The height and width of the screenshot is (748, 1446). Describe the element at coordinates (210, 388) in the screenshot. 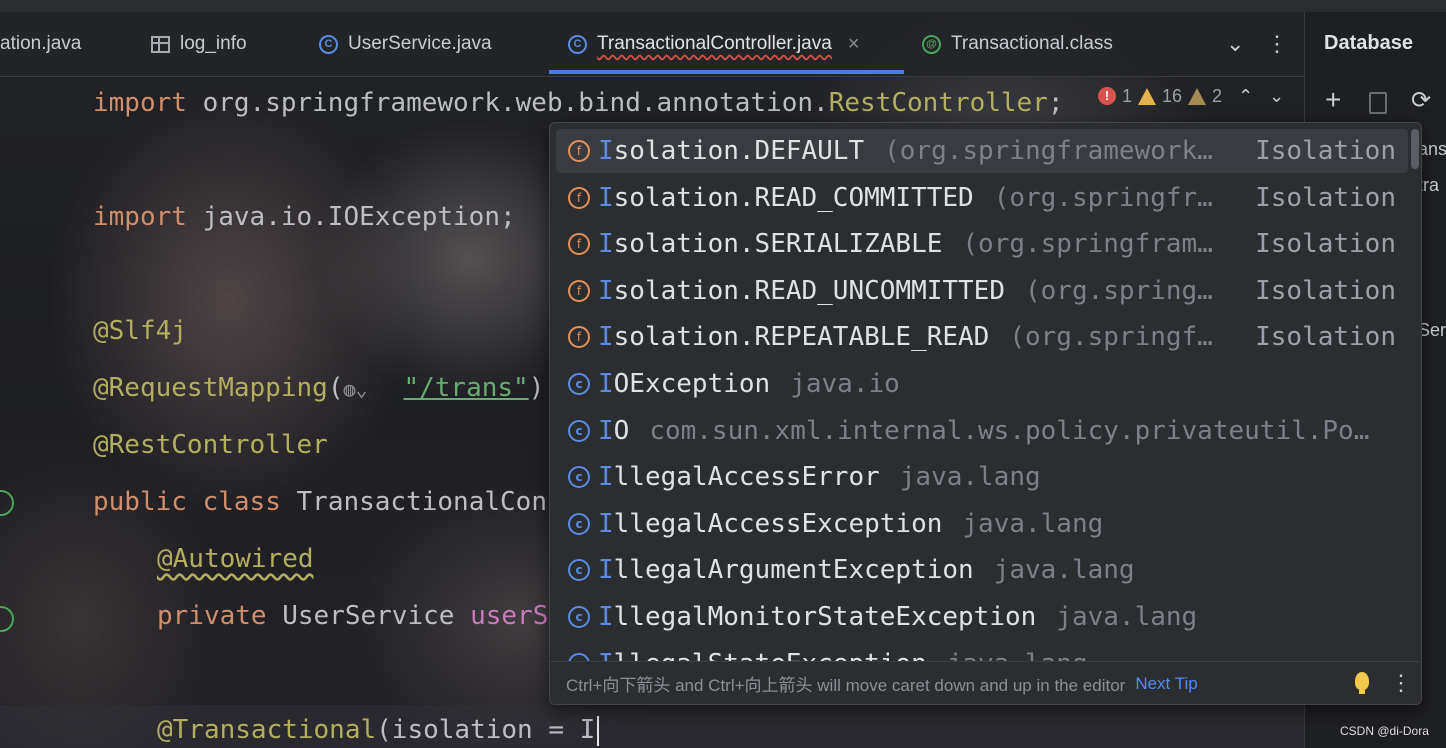

I see `annotation: @RequestMapping` at that location.